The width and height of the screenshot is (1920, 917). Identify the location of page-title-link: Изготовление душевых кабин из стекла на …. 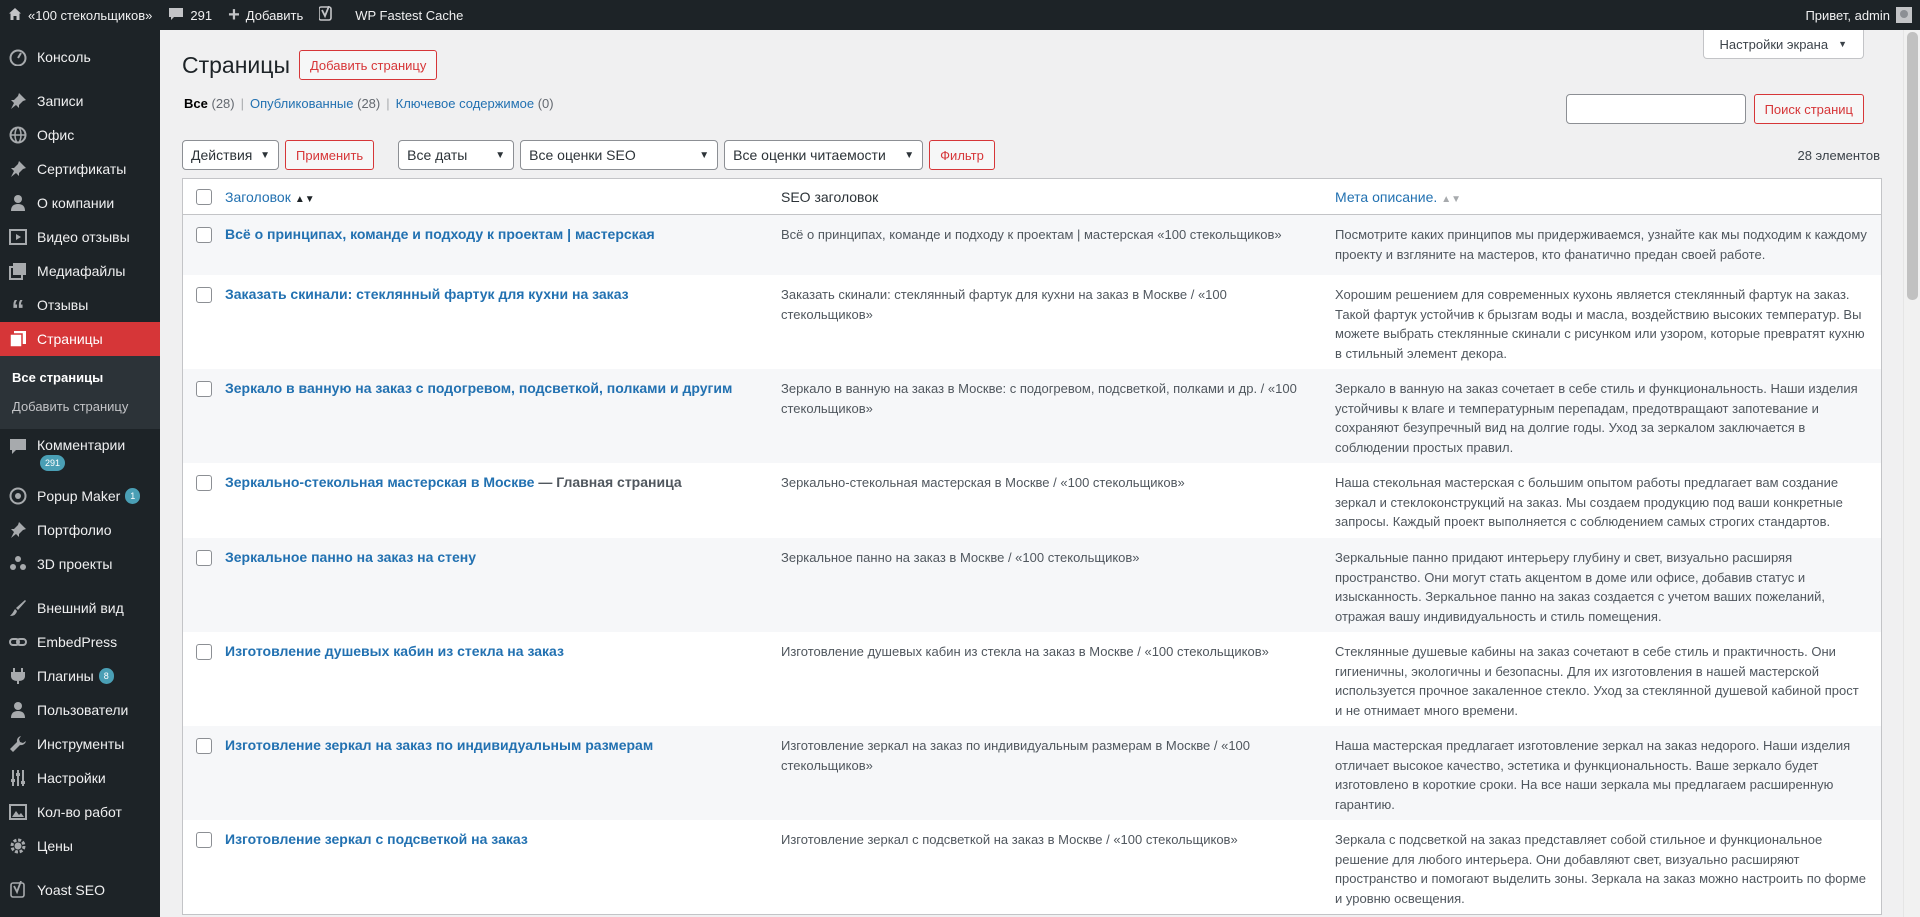
(394, 651).